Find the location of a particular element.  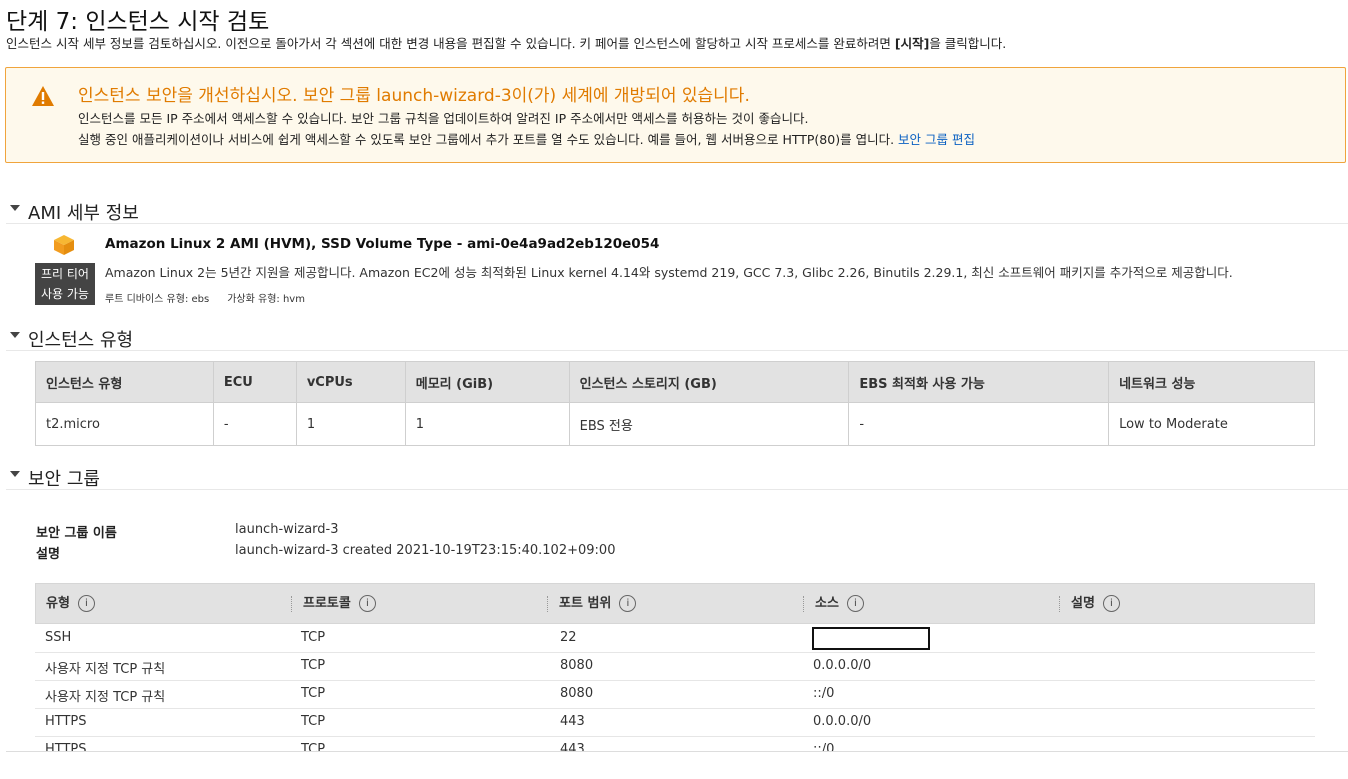

column-header-description: 설명 i is located at coordinates (1089, 603).